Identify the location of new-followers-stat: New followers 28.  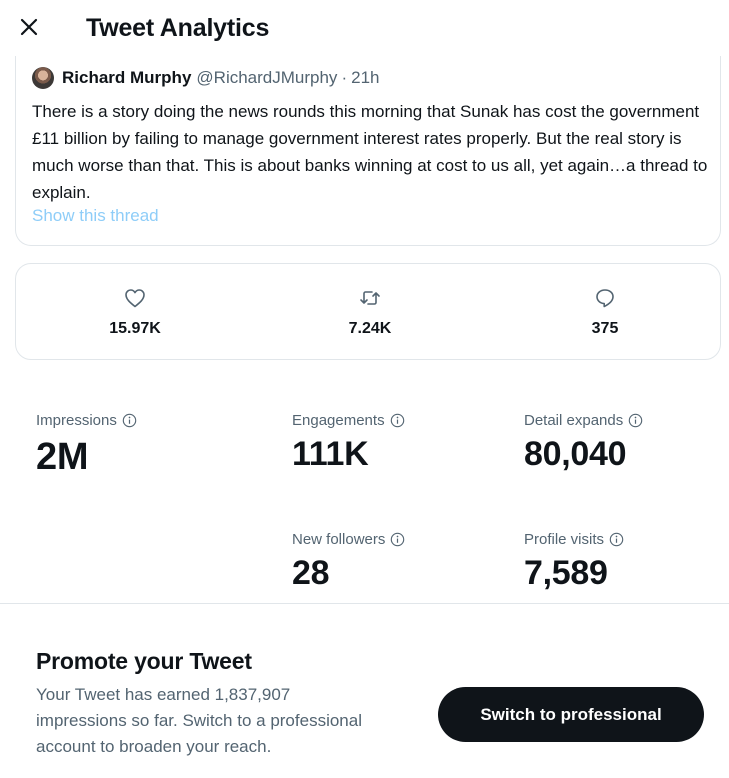
(348, 562).